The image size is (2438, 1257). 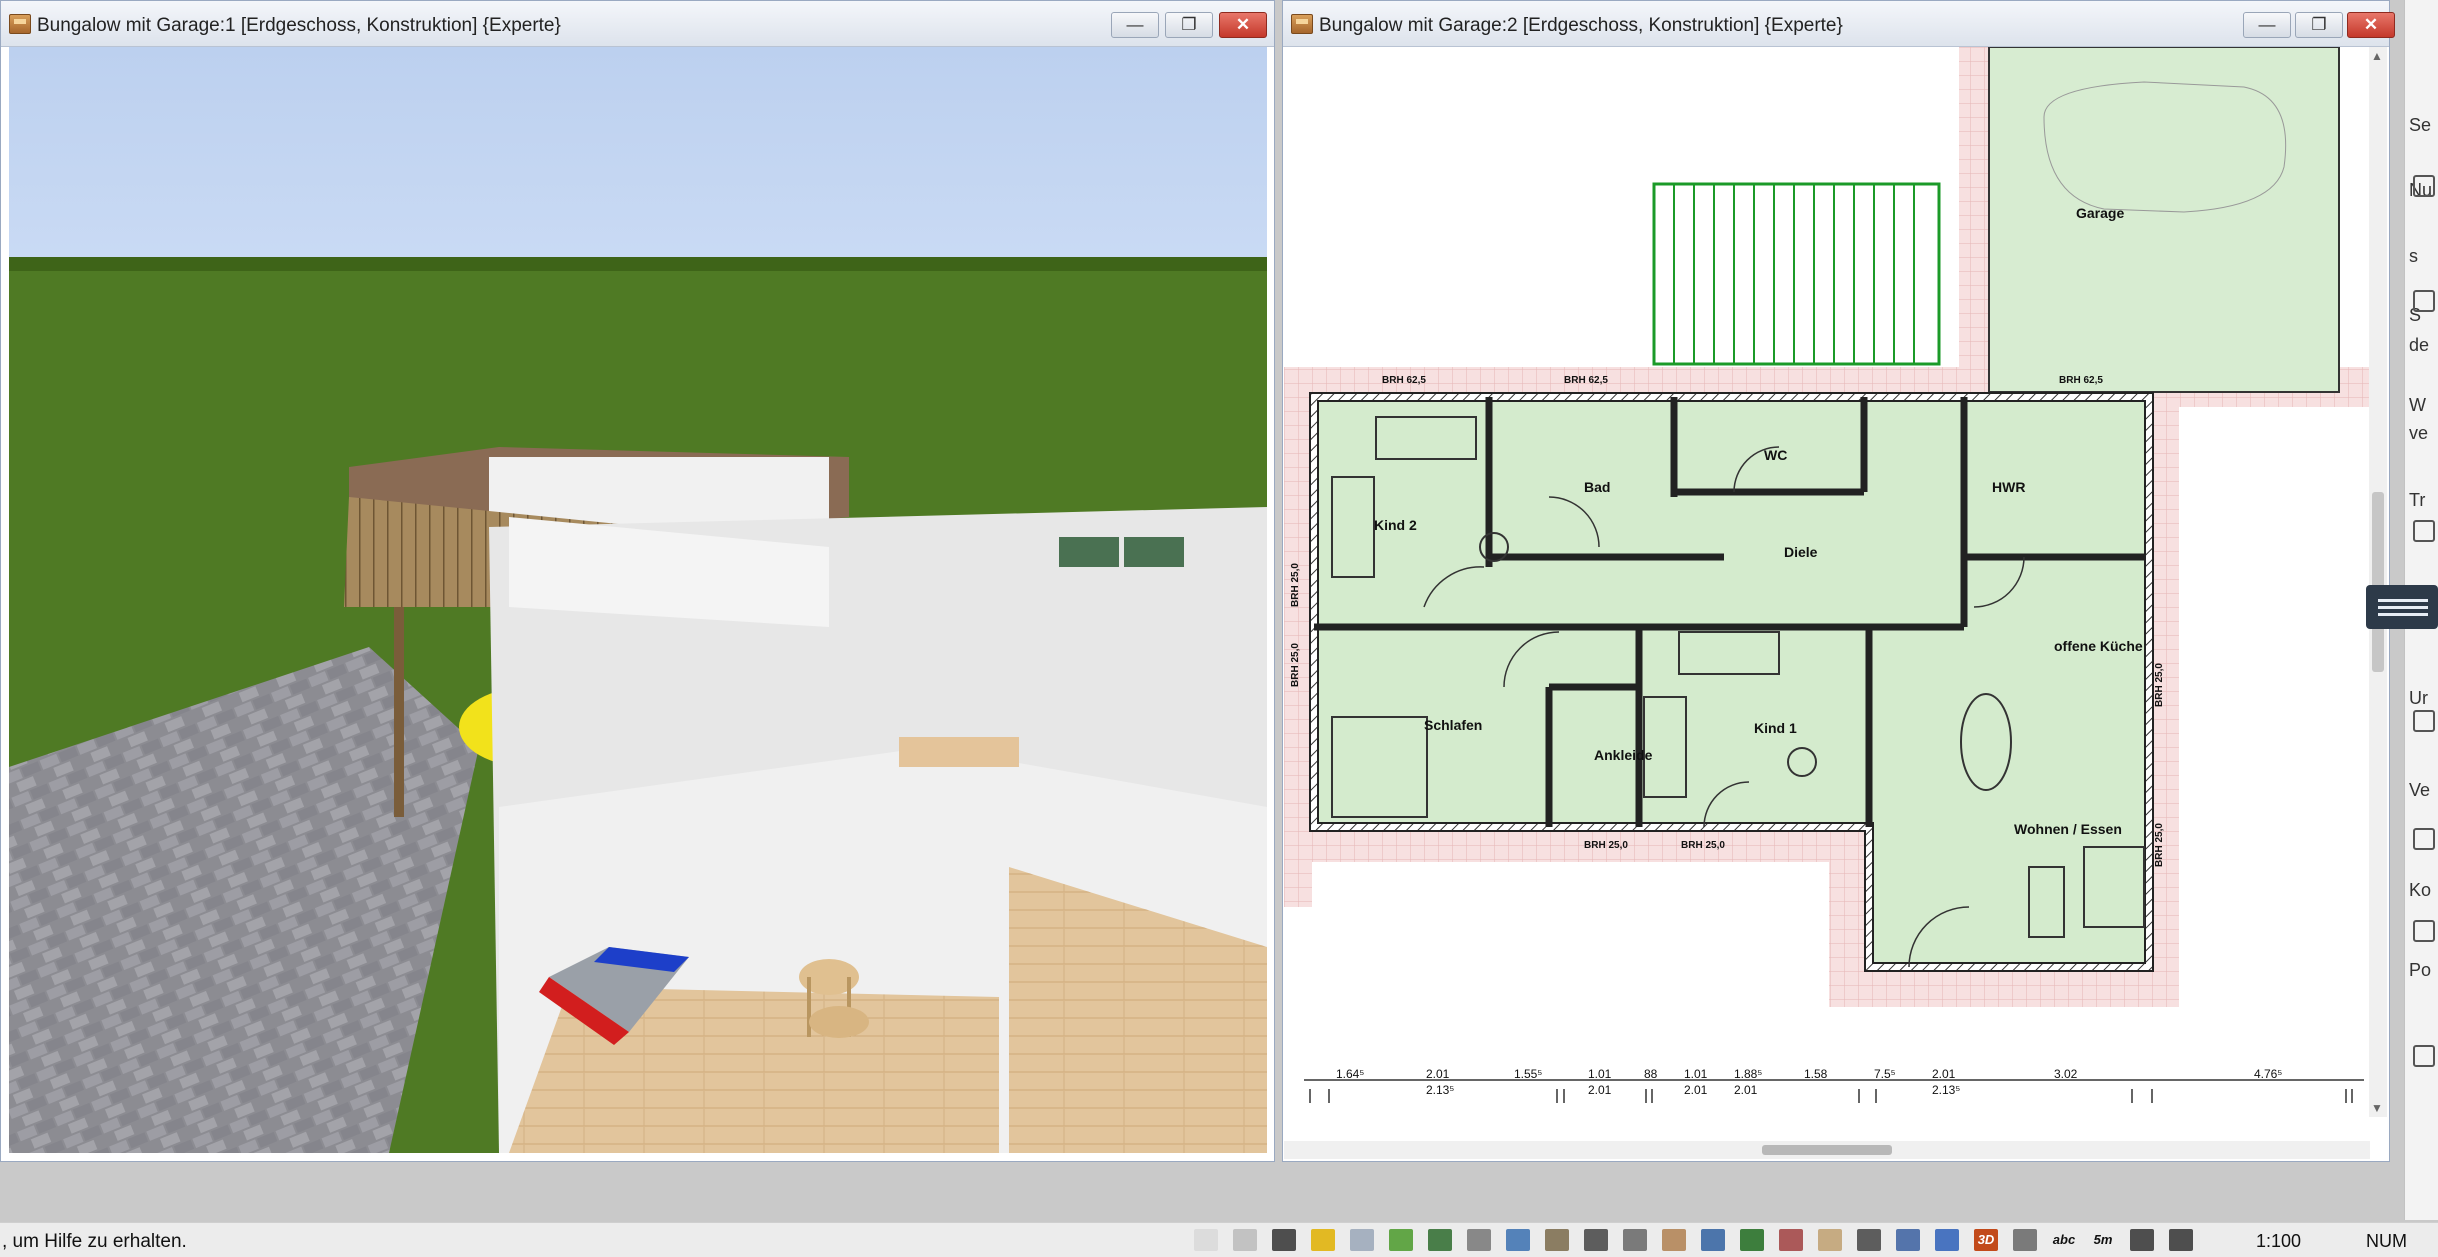 I want to click on monitor-icon, so click(x=1947, y=1240).